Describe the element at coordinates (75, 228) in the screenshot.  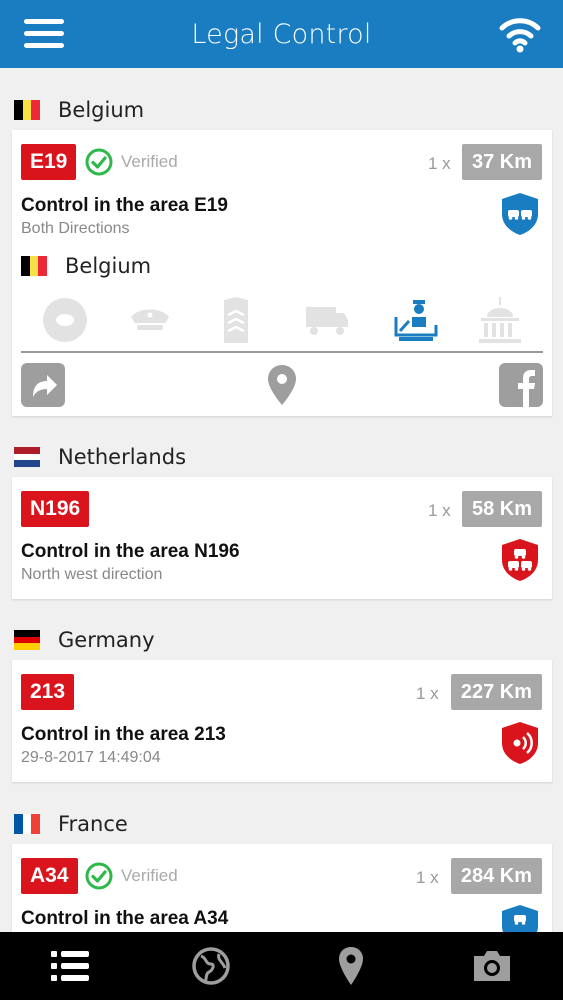
I see `control-subtitle: Both Directions` at that location.